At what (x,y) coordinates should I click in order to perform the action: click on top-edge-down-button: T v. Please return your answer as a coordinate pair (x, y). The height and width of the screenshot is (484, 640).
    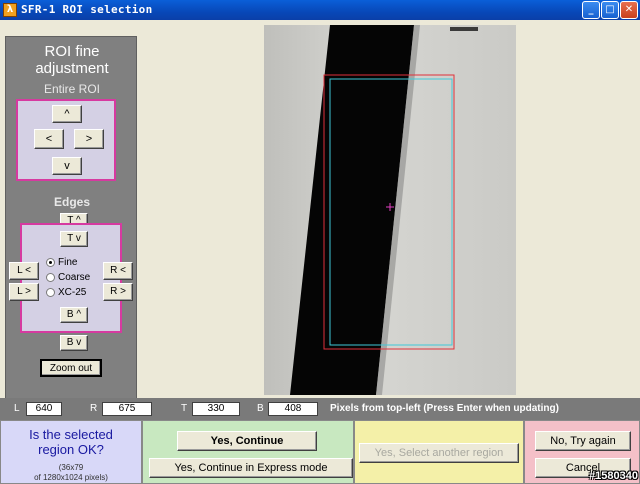
    Looking at the image, I should click on (74, 239).